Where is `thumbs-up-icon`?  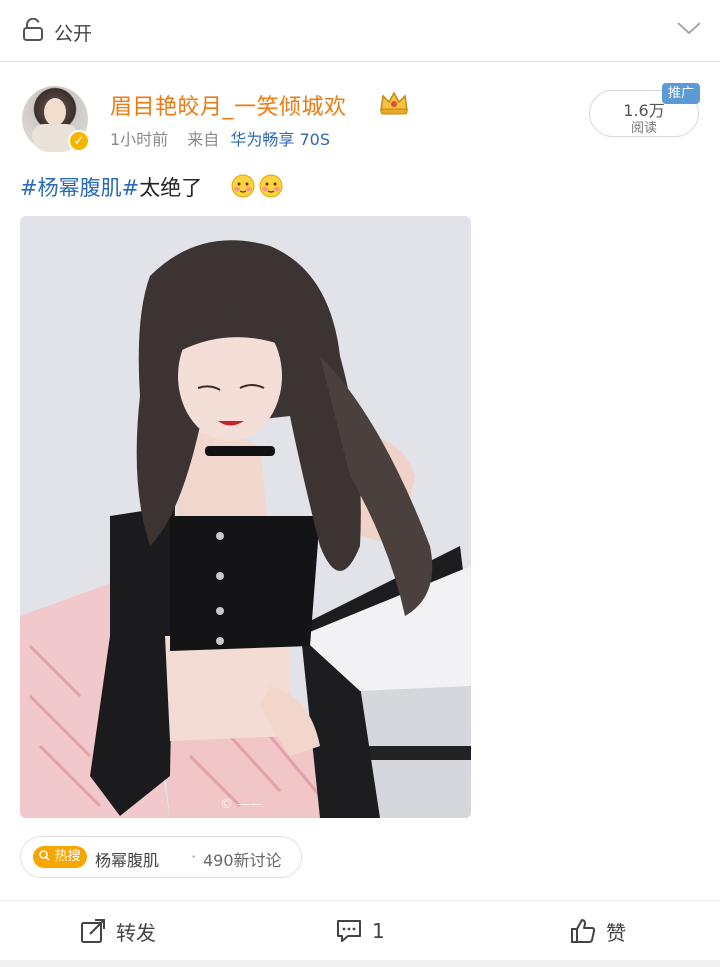
thumbs-up-icon is located at coordinates (583, 931).